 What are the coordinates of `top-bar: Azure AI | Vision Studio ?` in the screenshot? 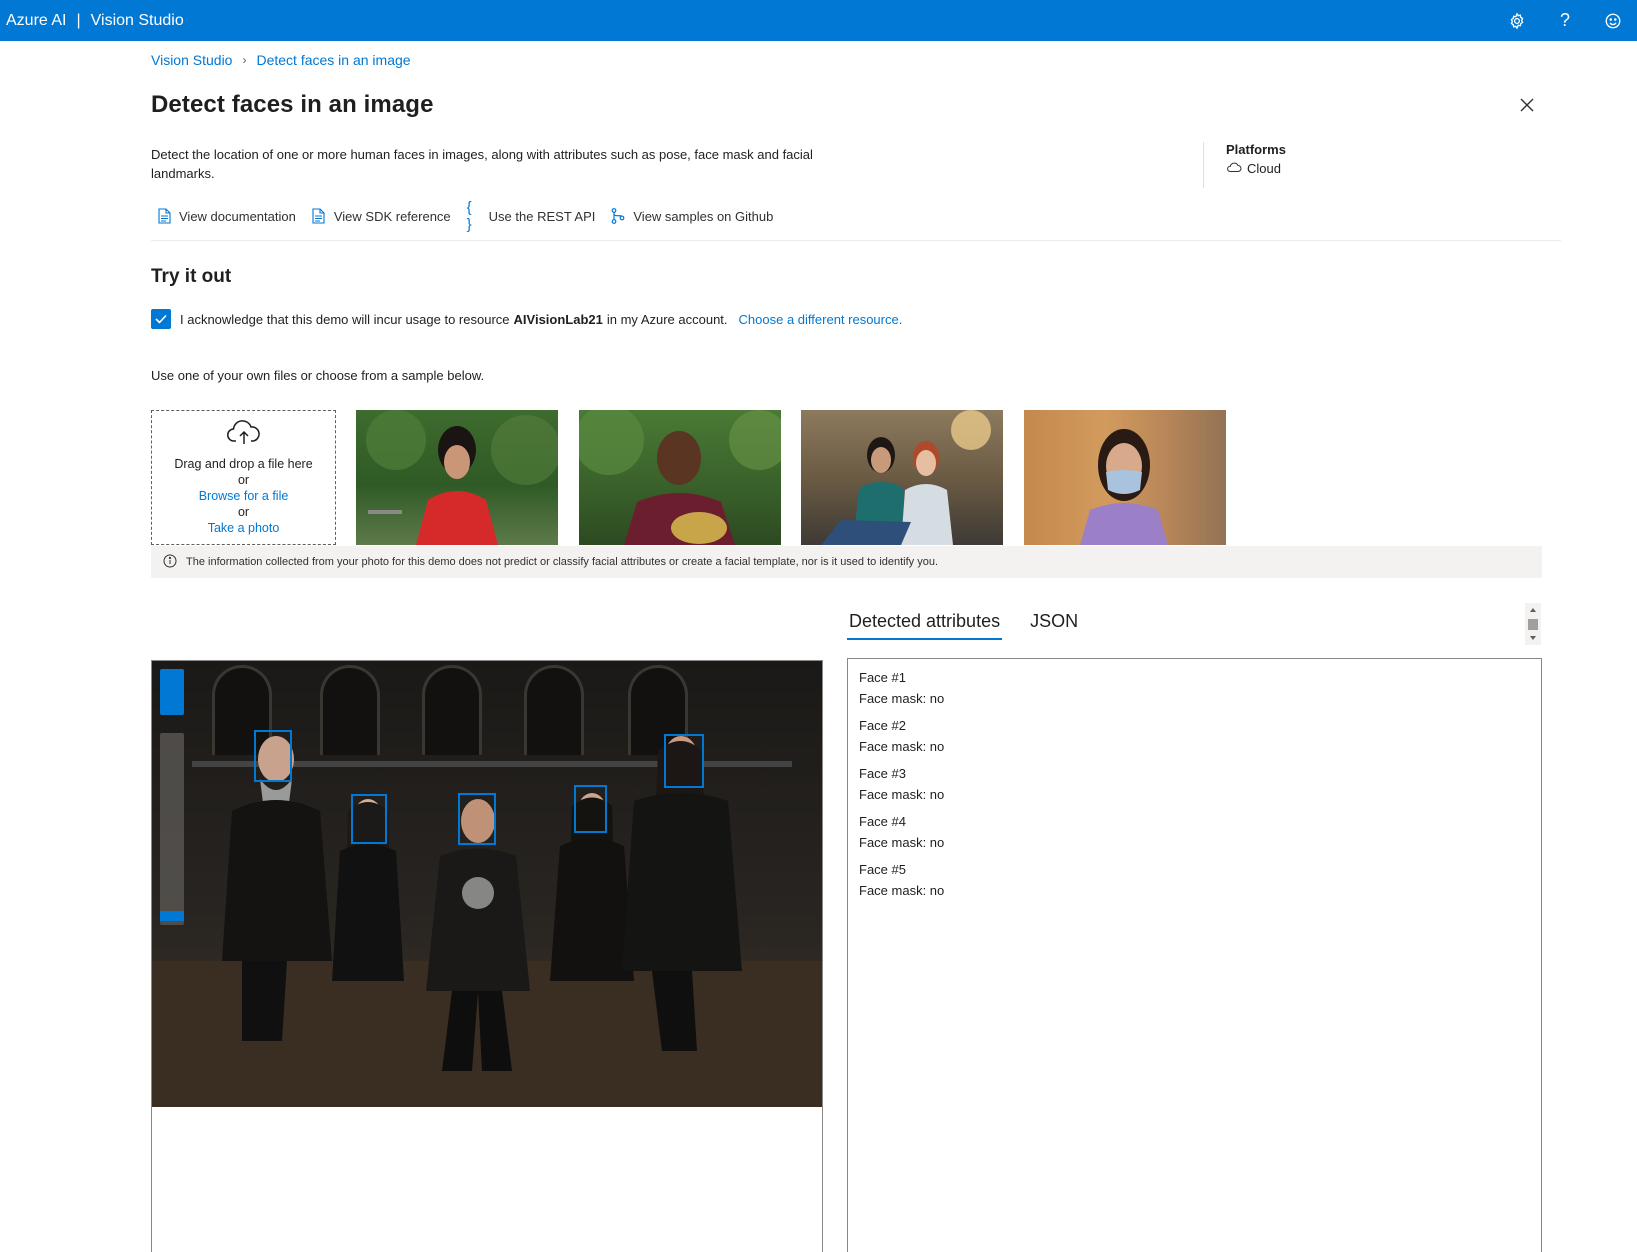 It's located at (818, 20).